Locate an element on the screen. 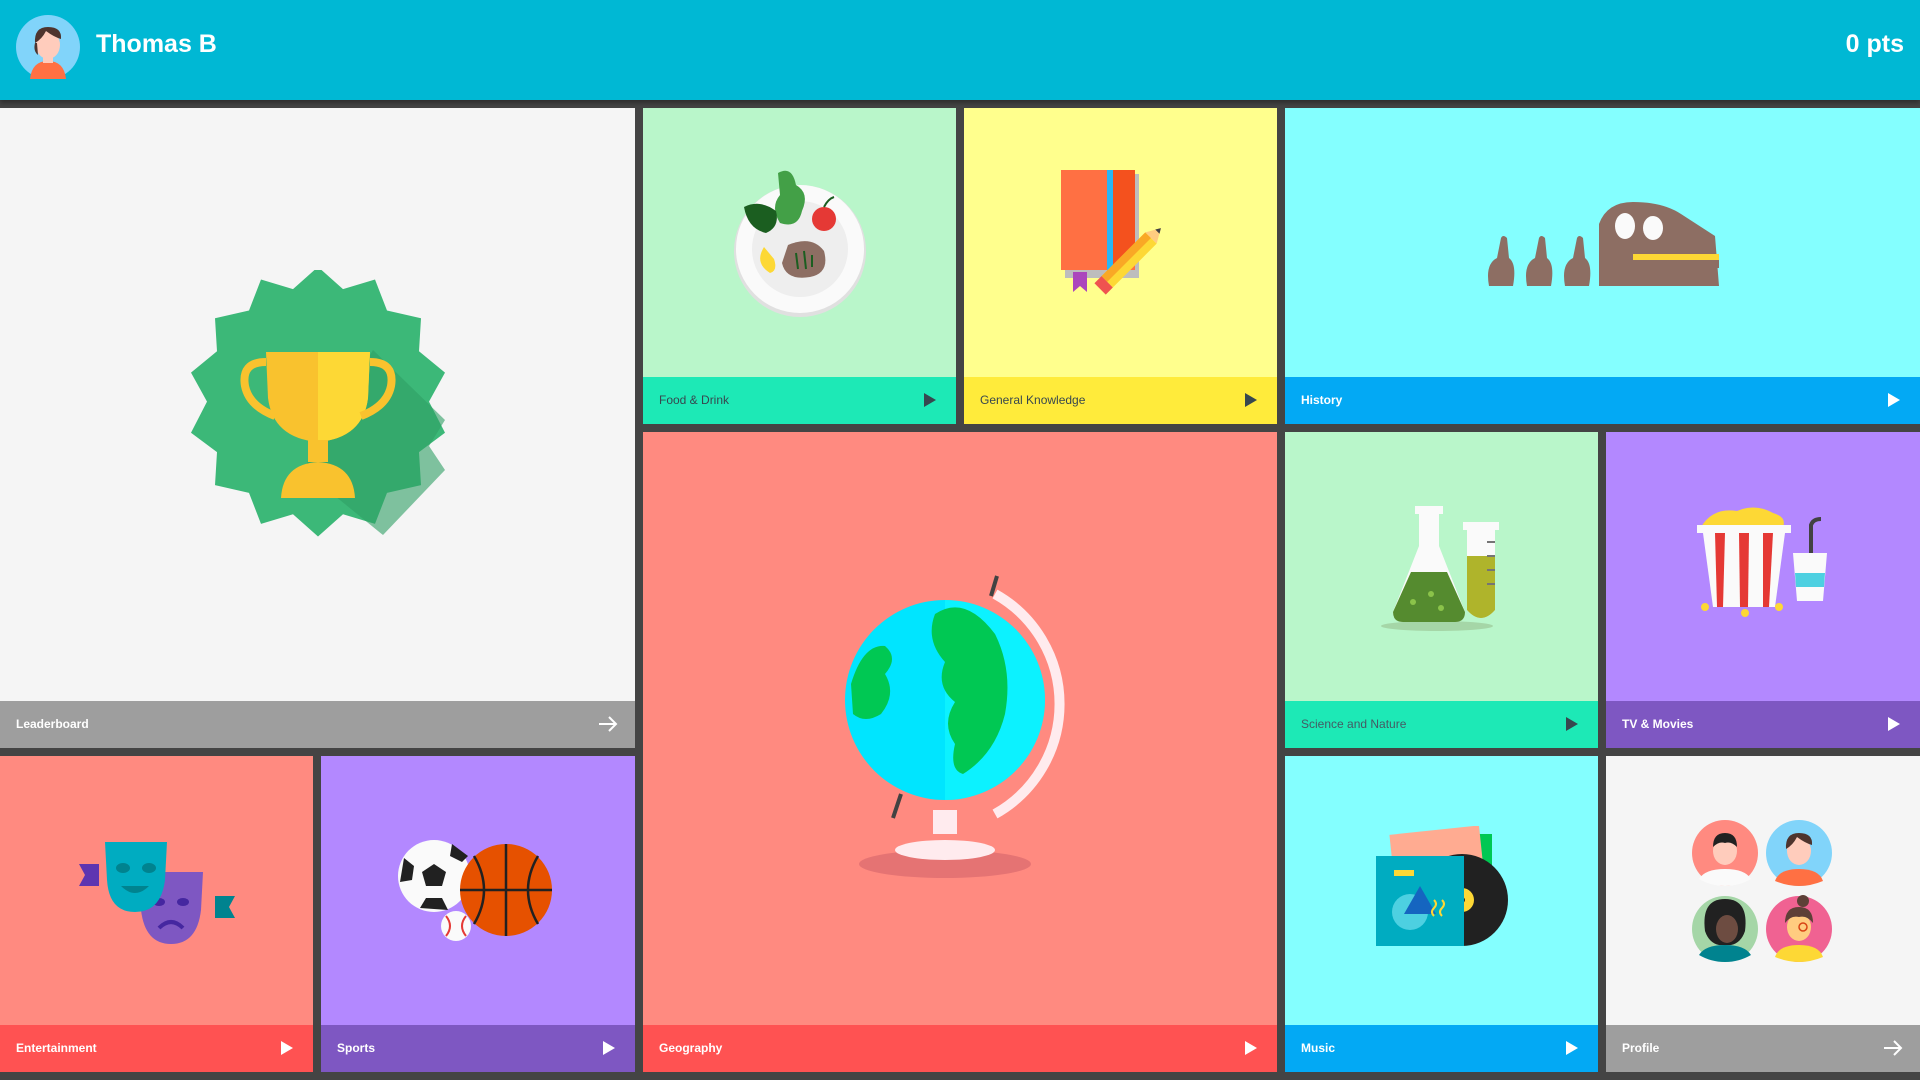  tile-label: History is located at coordinates (1322, 400).